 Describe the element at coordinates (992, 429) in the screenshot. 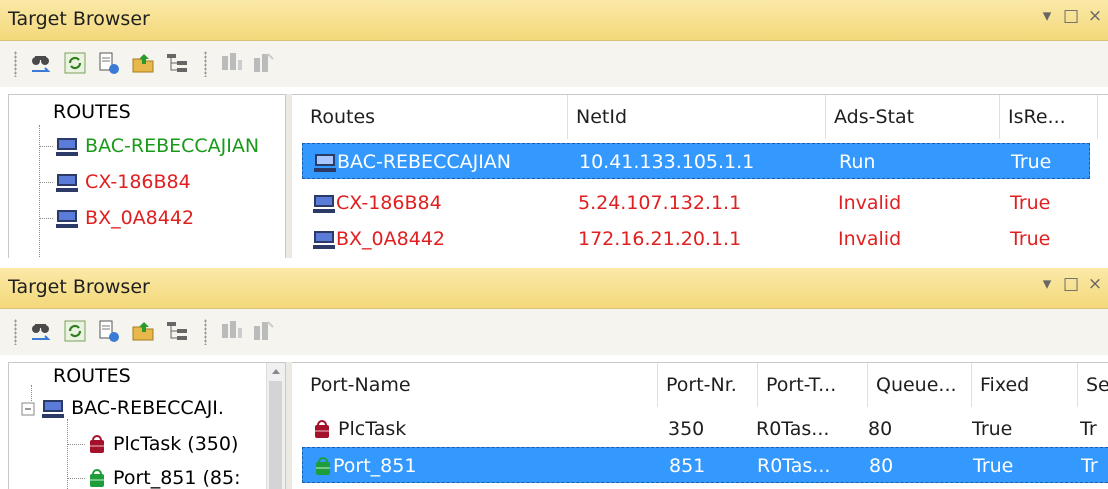

I see `fixed-cell: True` at that location.